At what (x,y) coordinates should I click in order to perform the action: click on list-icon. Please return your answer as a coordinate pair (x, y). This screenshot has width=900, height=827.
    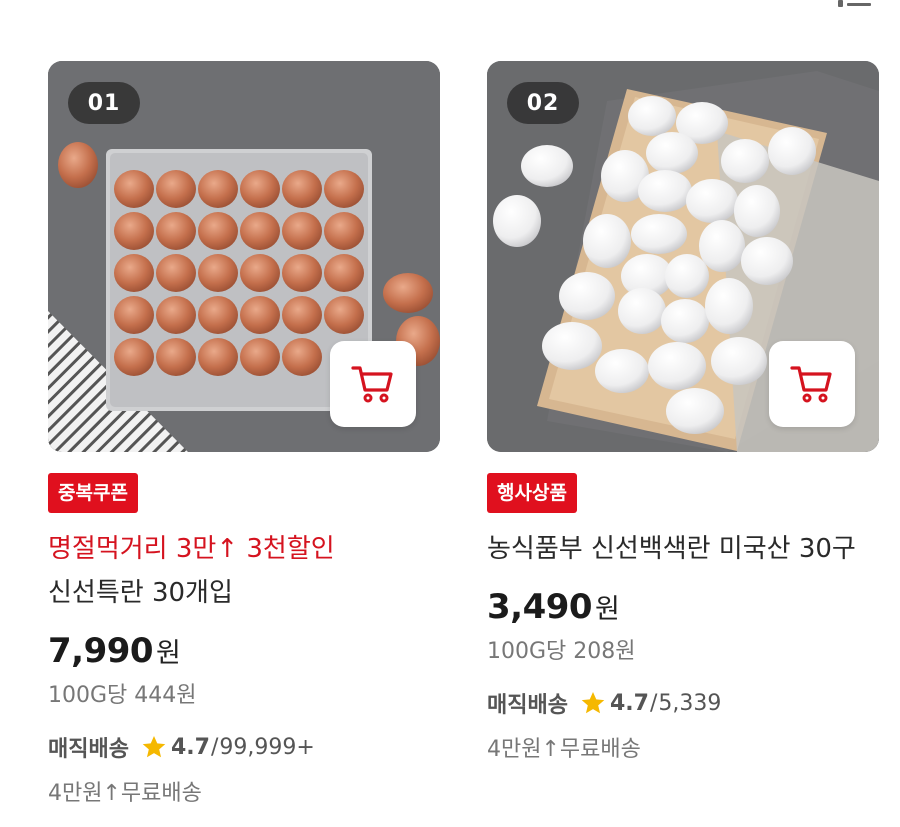
    Looking at the image, I should click on (856, 5).